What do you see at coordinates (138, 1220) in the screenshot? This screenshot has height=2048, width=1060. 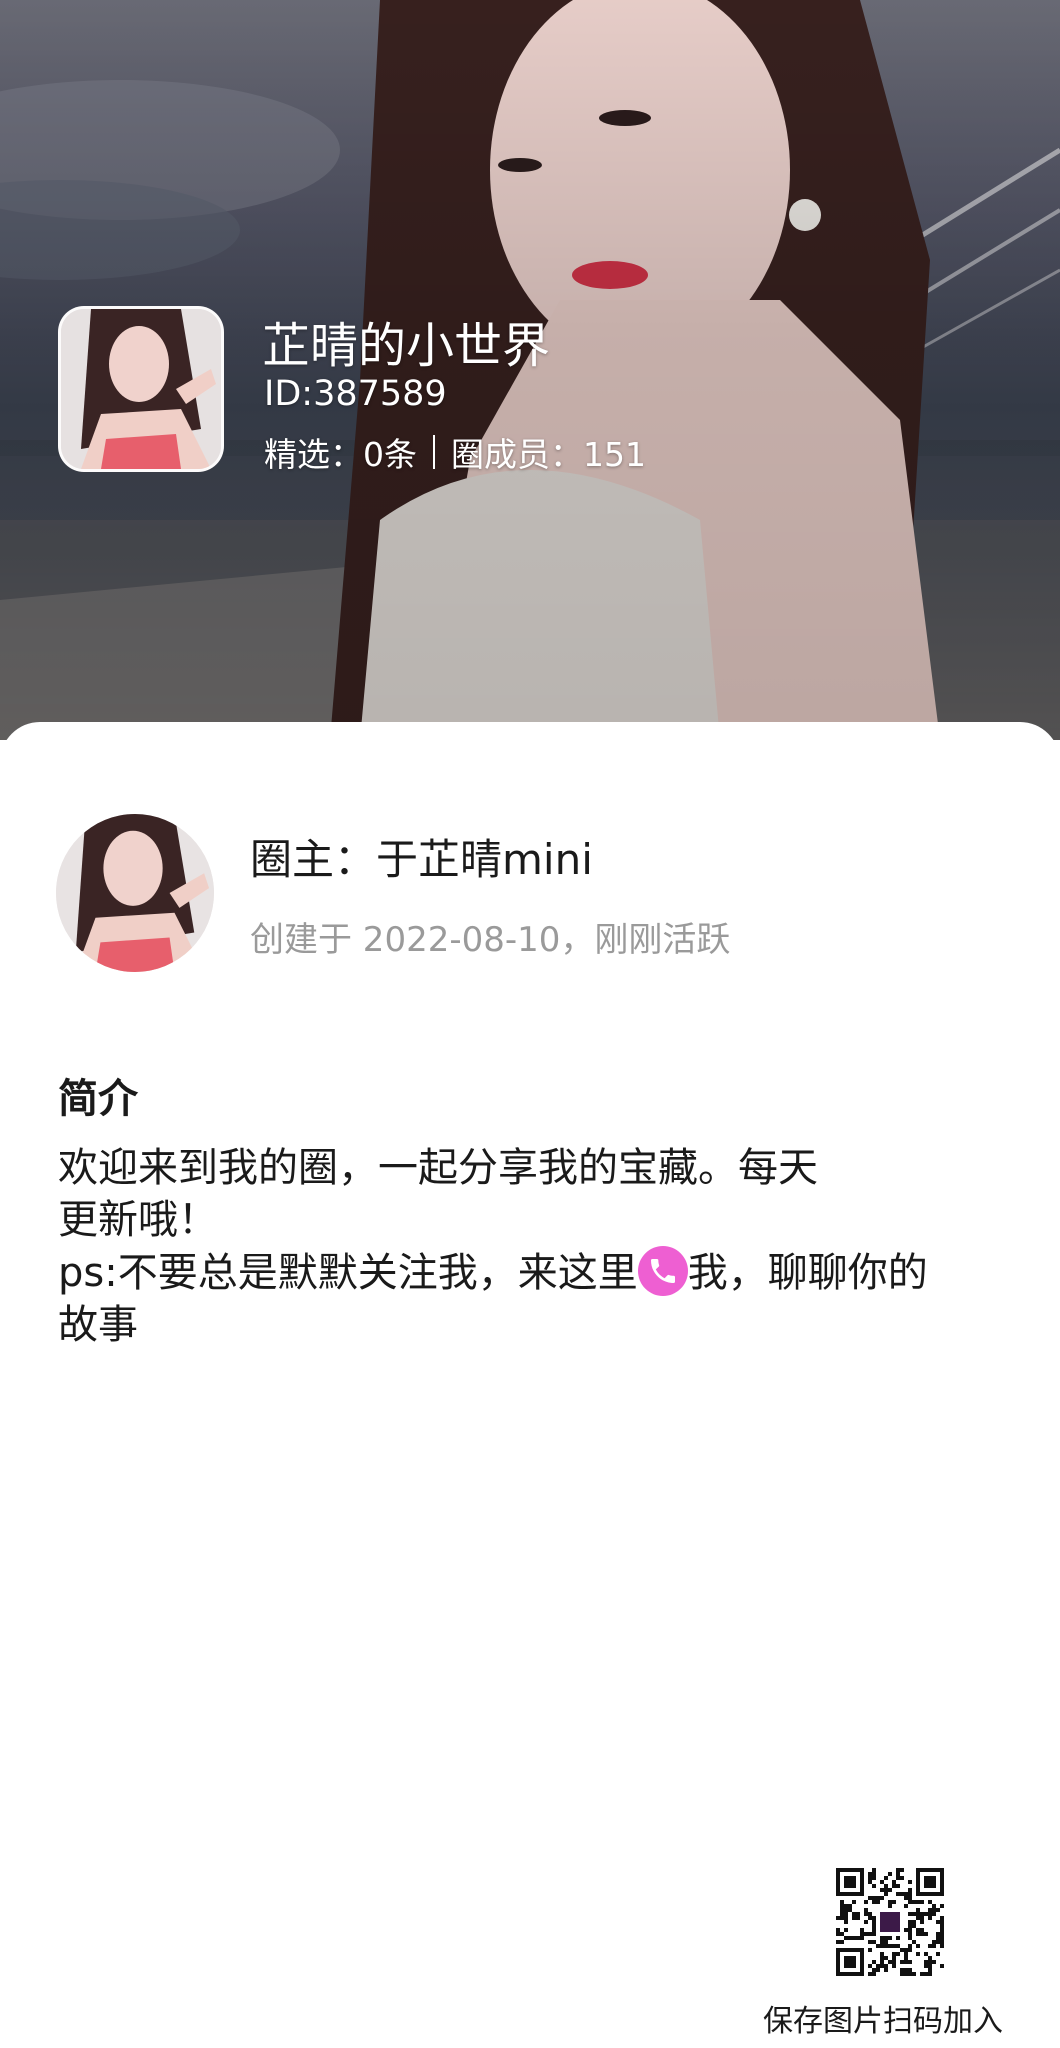 I see `intro-line: 更新哦！` at bounding box center [138, 1220].